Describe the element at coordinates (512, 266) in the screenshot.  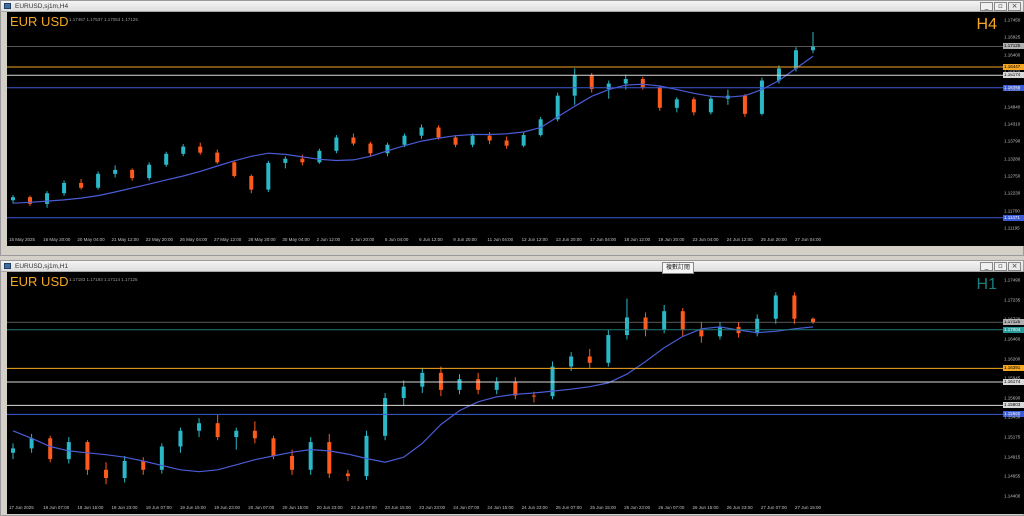
I see `window-titlebar: EURUSD,sj1m,H1 _ ▫ ×` at that location.